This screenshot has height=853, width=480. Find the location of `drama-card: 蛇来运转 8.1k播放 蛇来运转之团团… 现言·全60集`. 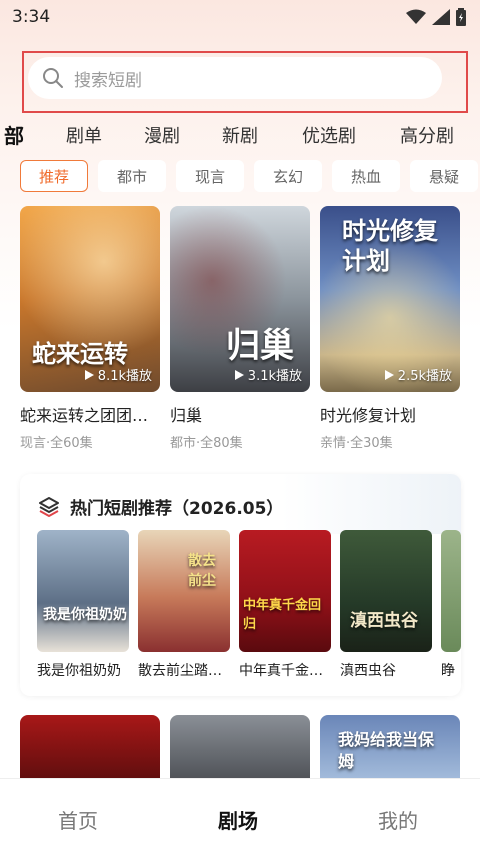

drama-card: 蛇来运转 8.1k播放 蛇来运转之团团… 现言·全60集 is located at coordinates (90, 328).